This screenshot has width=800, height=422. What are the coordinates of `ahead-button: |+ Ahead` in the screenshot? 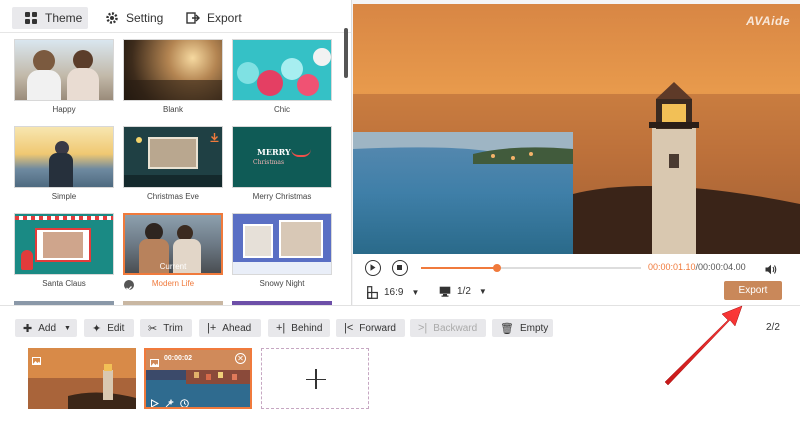 It's located at (230, 328).